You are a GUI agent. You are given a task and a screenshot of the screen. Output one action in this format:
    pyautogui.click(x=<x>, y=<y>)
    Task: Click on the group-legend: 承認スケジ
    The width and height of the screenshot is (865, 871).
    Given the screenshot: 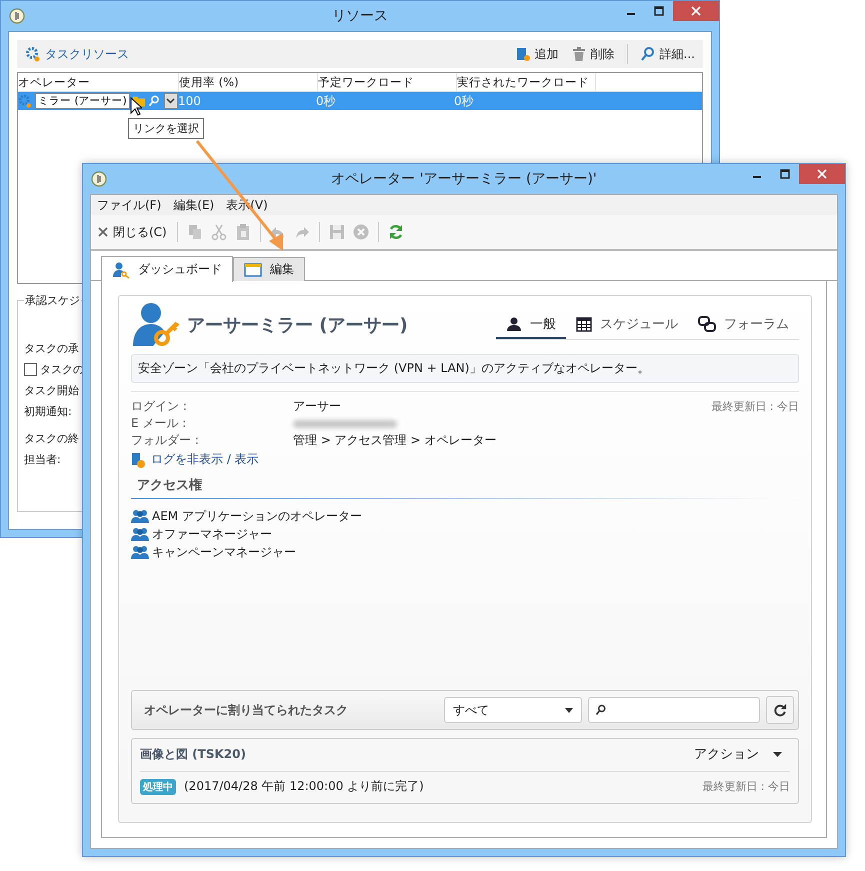 What is the action you would take?
    pyautogui.click(x=52, y=300)
    